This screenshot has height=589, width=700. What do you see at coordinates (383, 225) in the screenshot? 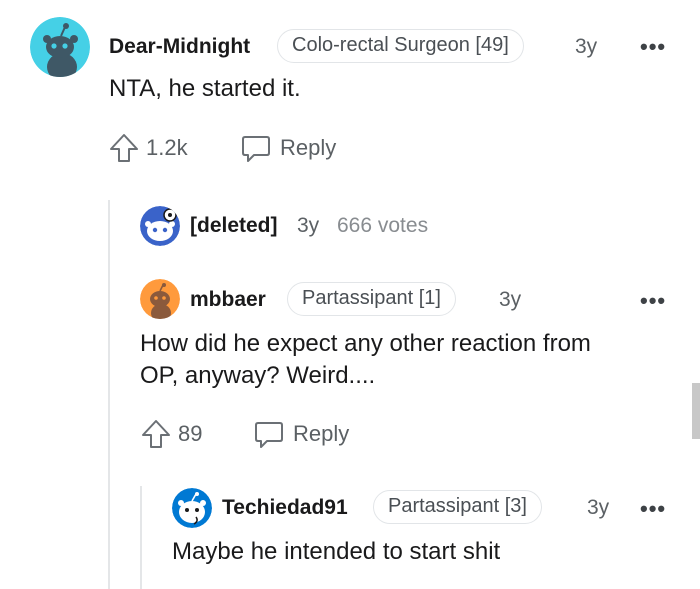
I see `vote-count: 666 votes` at bounding box center [383, 225].